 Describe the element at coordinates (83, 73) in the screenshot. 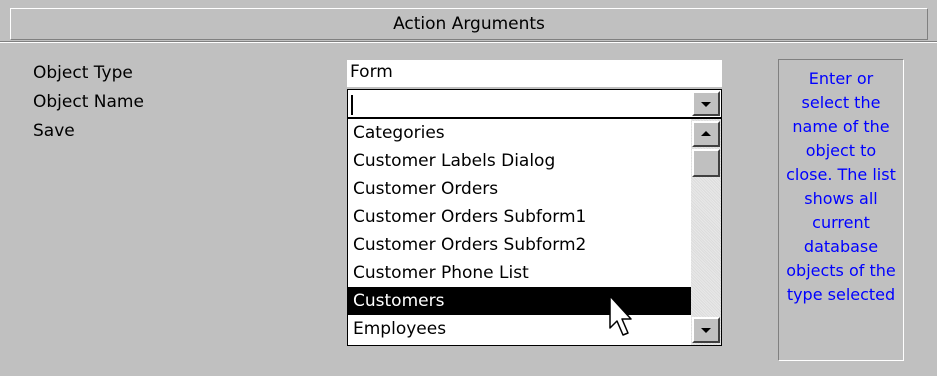

I see `object-type-label: Object Type` at that location.